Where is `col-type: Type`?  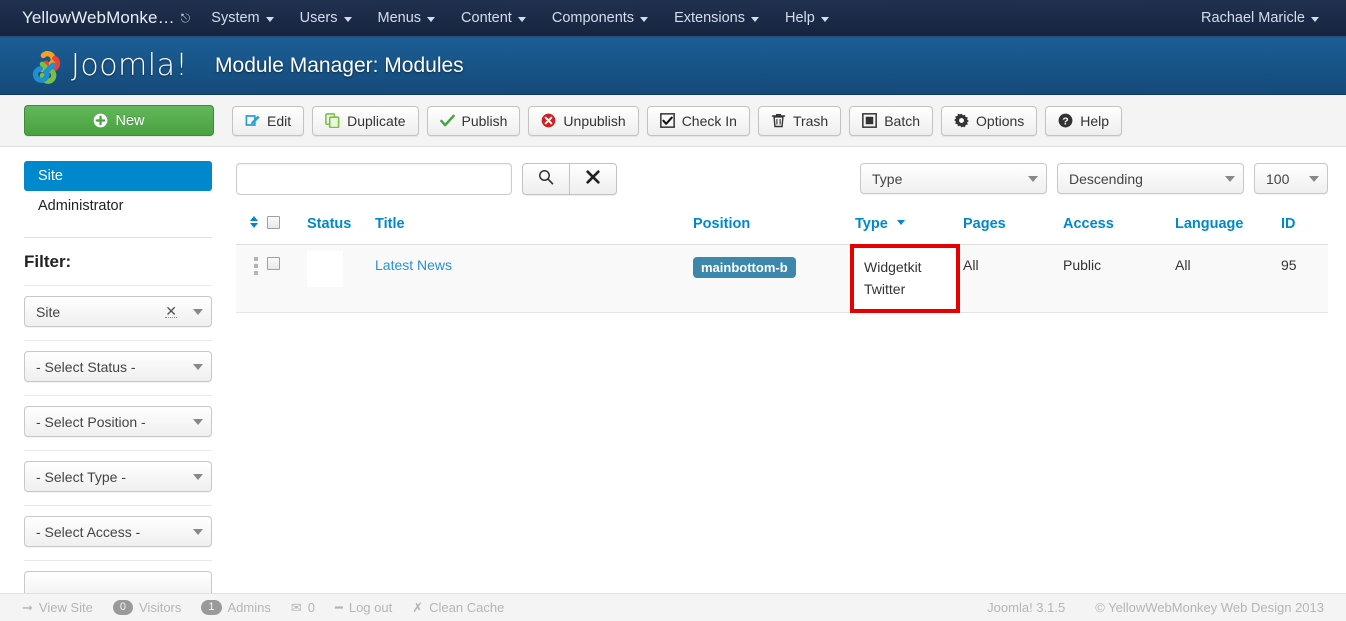 col-type: Type is located at coordinates (905, 227).